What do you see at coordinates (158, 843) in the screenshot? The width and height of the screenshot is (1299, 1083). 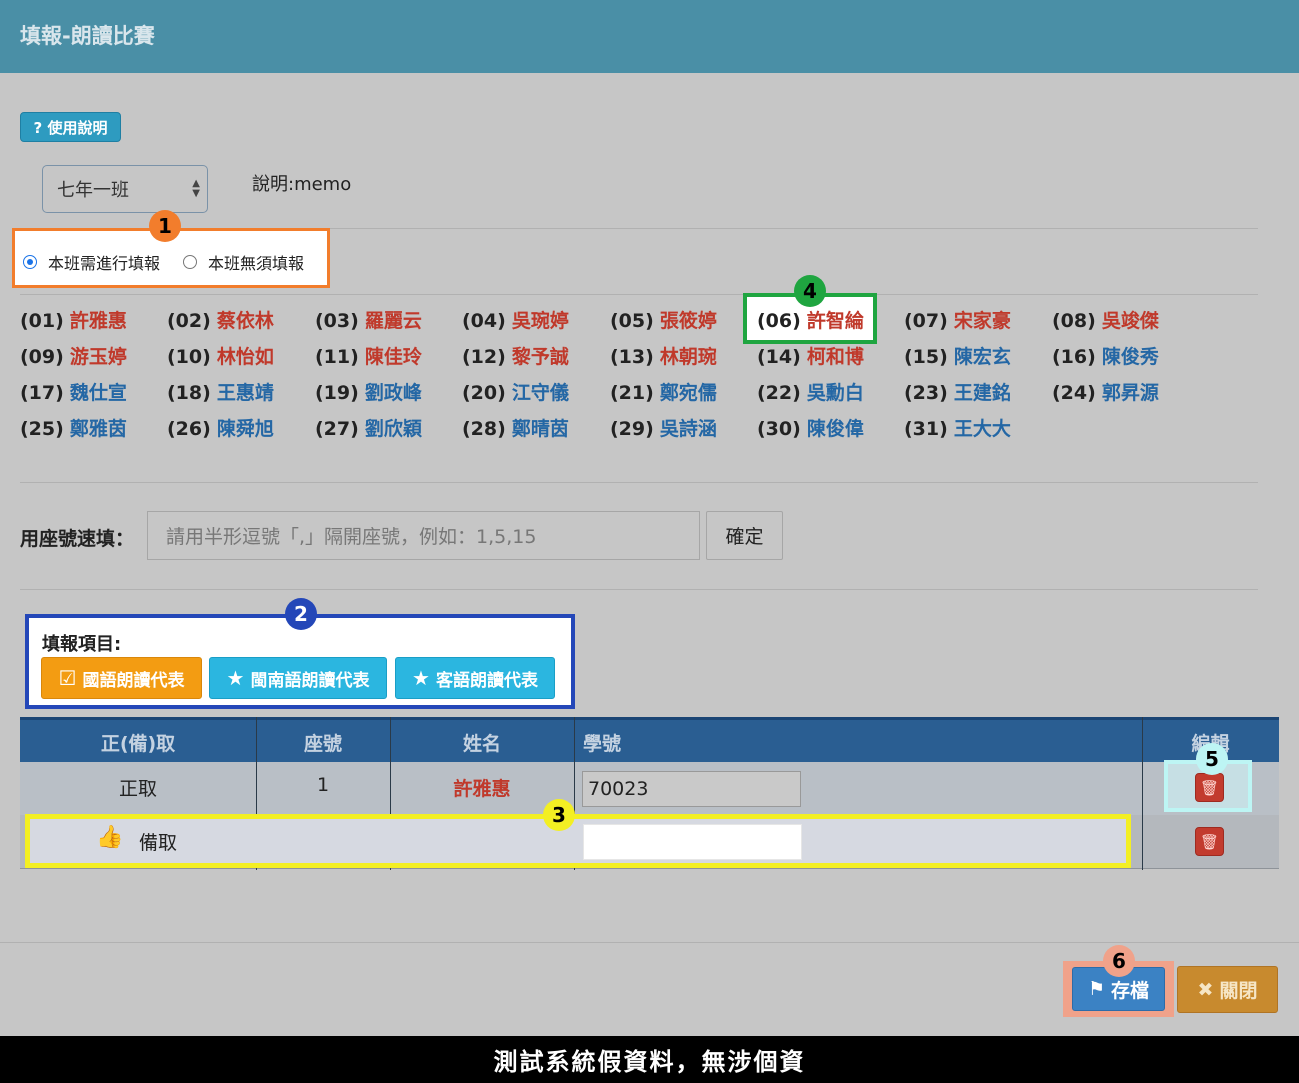 I see `row-type: 備取` at bounding box center [158, 843].